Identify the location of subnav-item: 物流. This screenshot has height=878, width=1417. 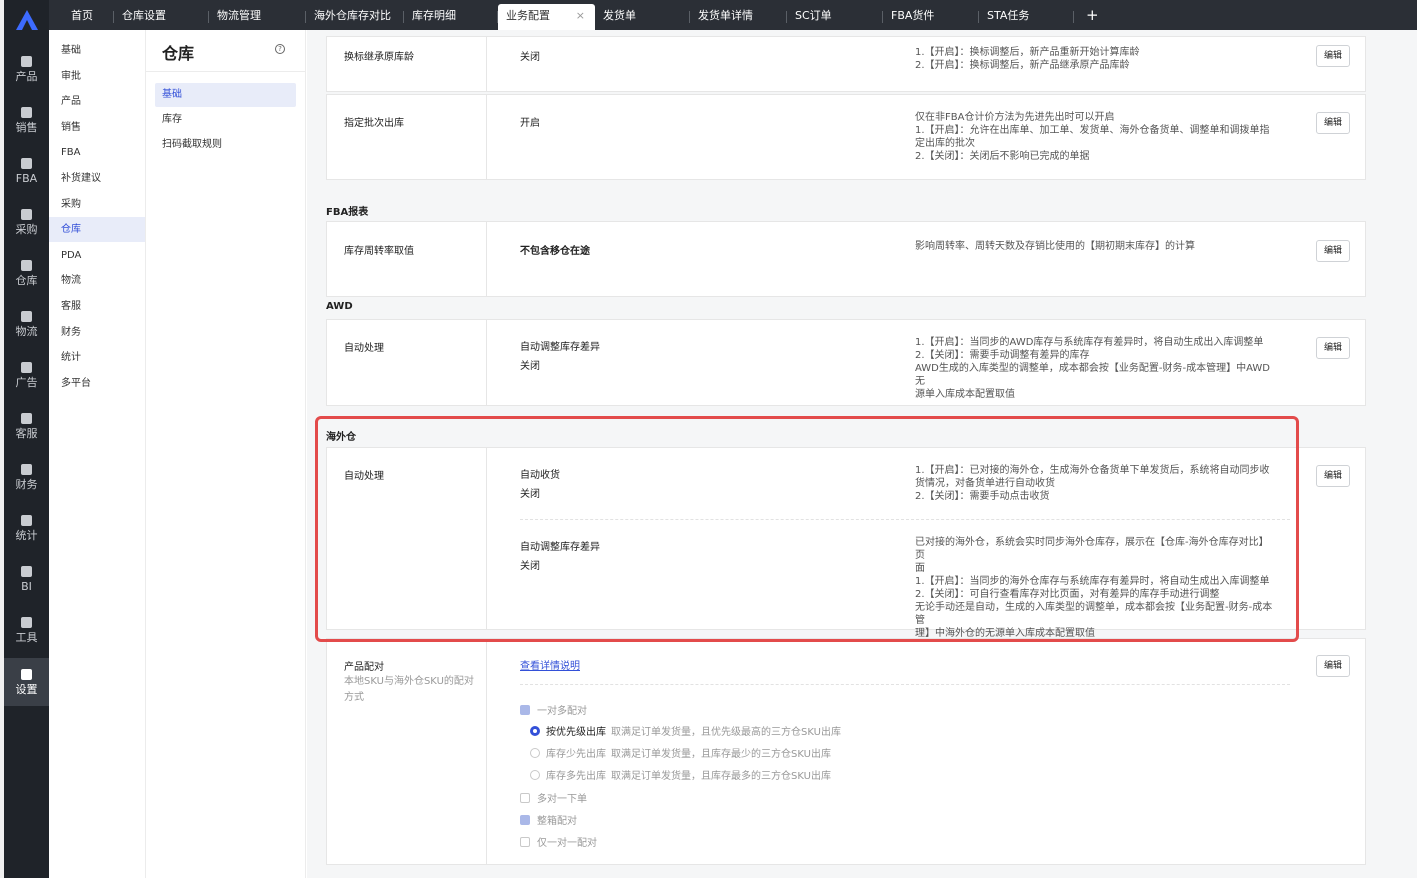
(97, 280).